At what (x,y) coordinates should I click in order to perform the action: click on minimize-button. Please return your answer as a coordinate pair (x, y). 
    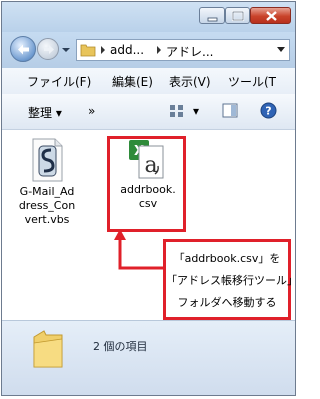
    Looking at the image, I should click on (212, 15).